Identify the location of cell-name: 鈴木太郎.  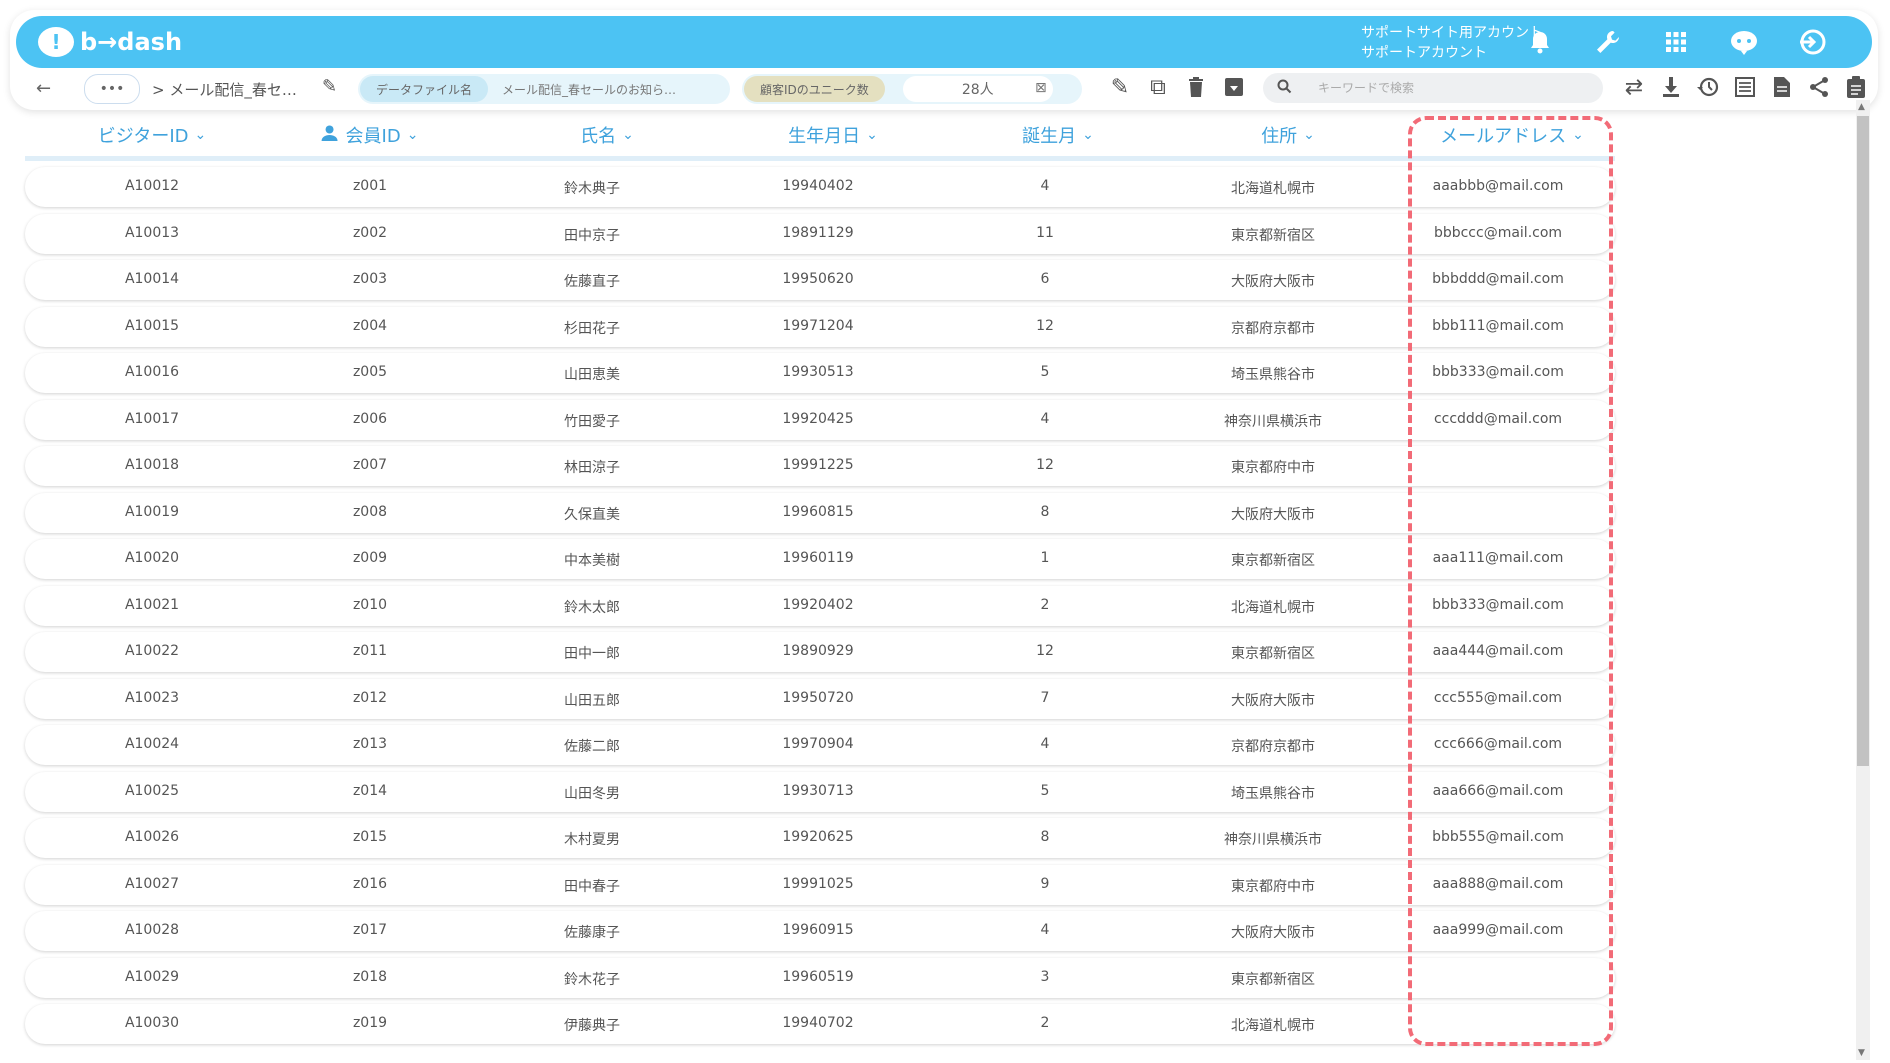
(592, 607).